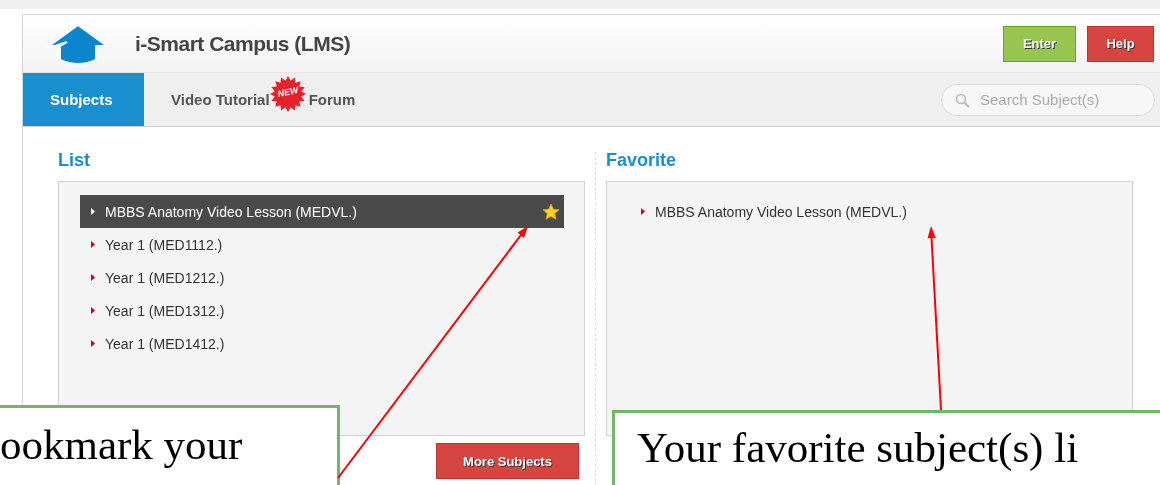 This screenshot has height=485, width=1160. I want to click on search-field: Search Subject(s), so click(1048, 99).